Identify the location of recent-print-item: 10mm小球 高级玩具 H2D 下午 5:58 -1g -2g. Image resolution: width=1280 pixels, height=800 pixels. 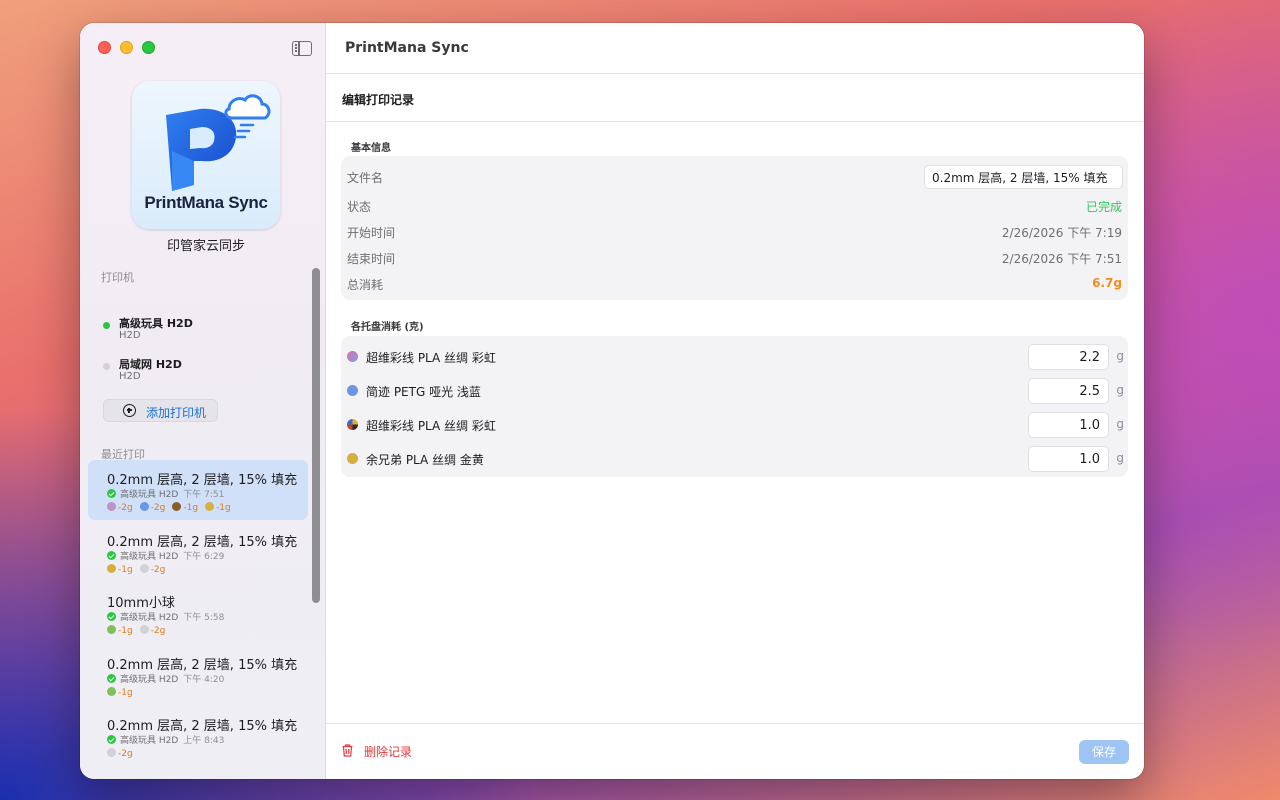
(198, 613).